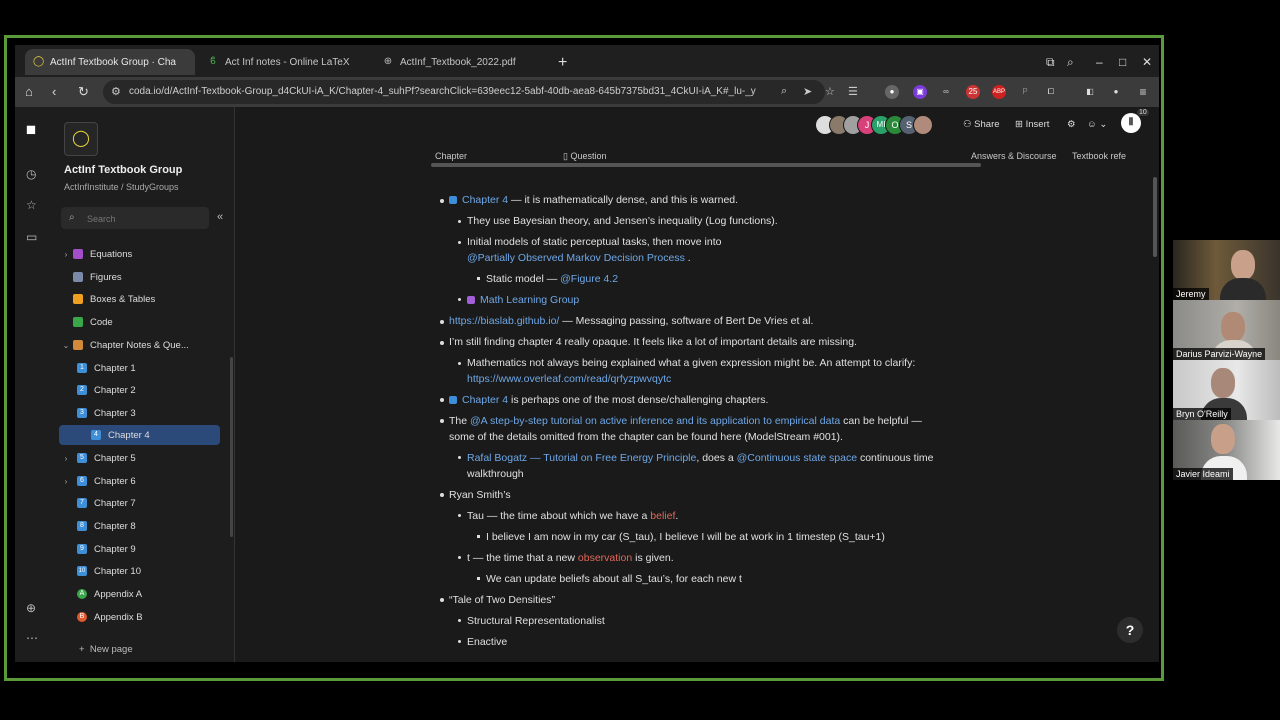 The image size is (1280, 720). Describe the element at coordinates (1071, 124) in the screenshot. I see `settings-icon: ⚙` at that location.